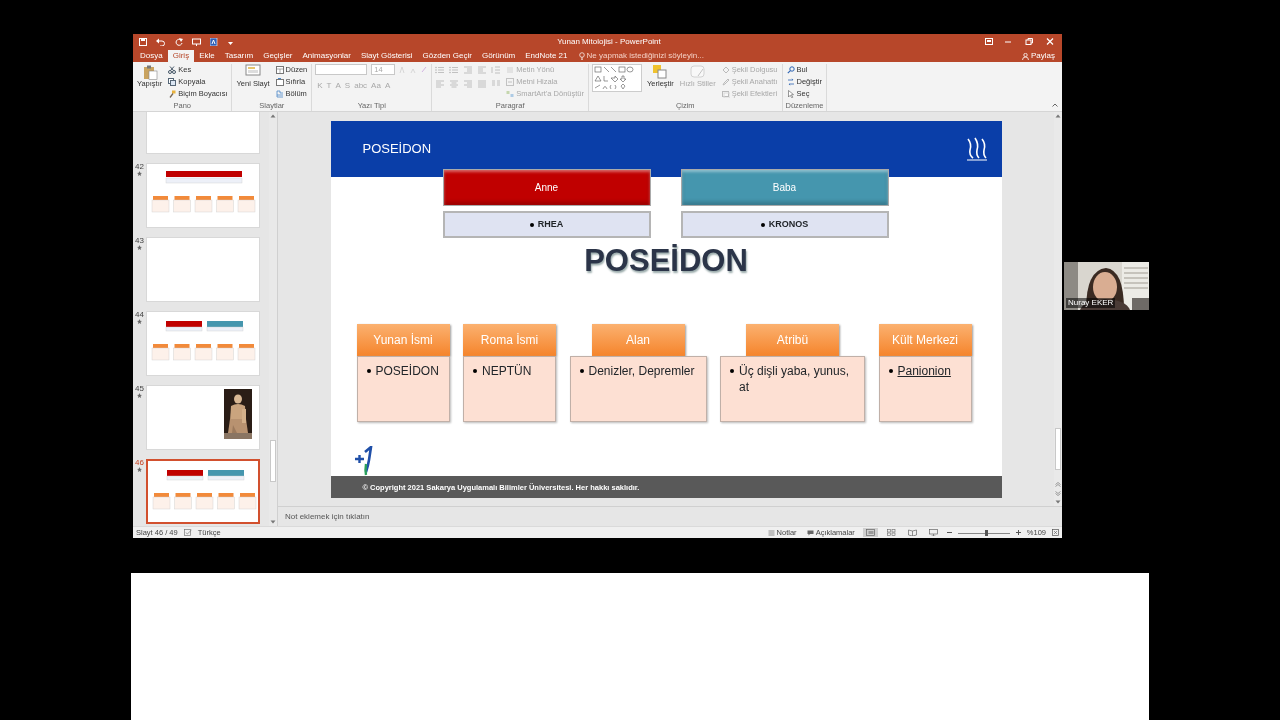 The width and height of the screenshot is (1280, 720). Describe the element at coordinates (788, 224) in the screenshot. I see `parent-name: KRONOS` at that location.